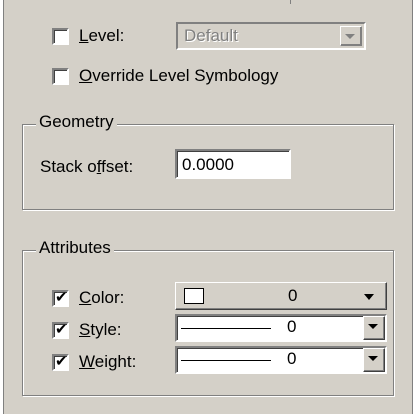 This screenshot has width=416, height=414. Describe the element at coordinates (211, 35) in the screenshot. I see `level-combo-value: Default` at that location.